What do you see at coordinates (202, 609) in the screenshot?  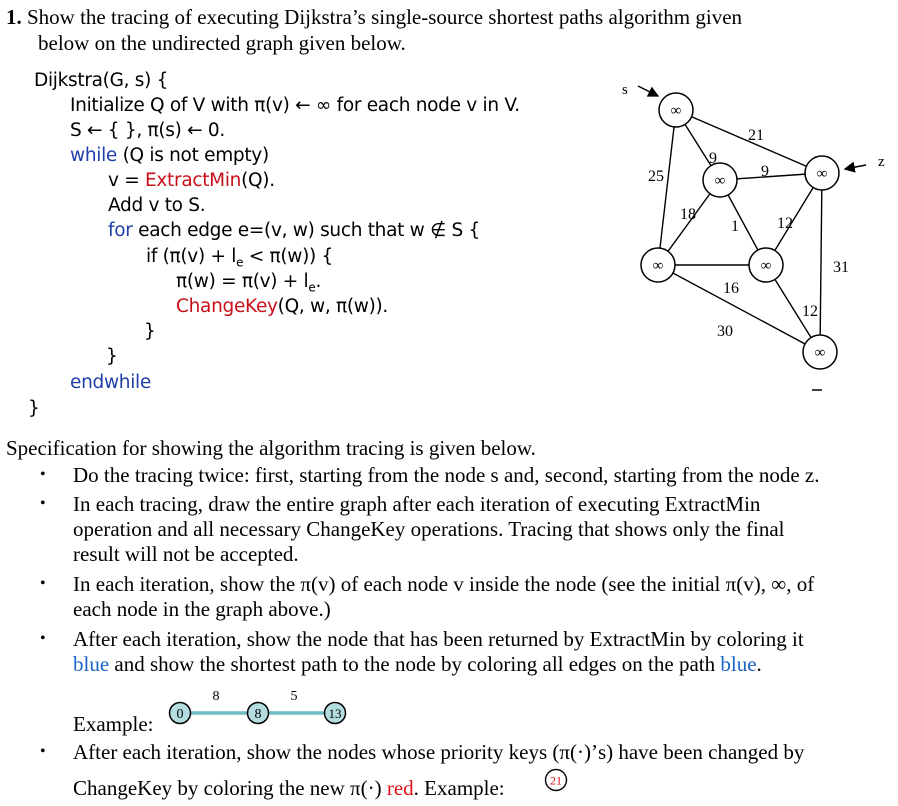 I see `spec-bullet-3-line2: each node in the graph above.)` at bounding box center [202, 609].